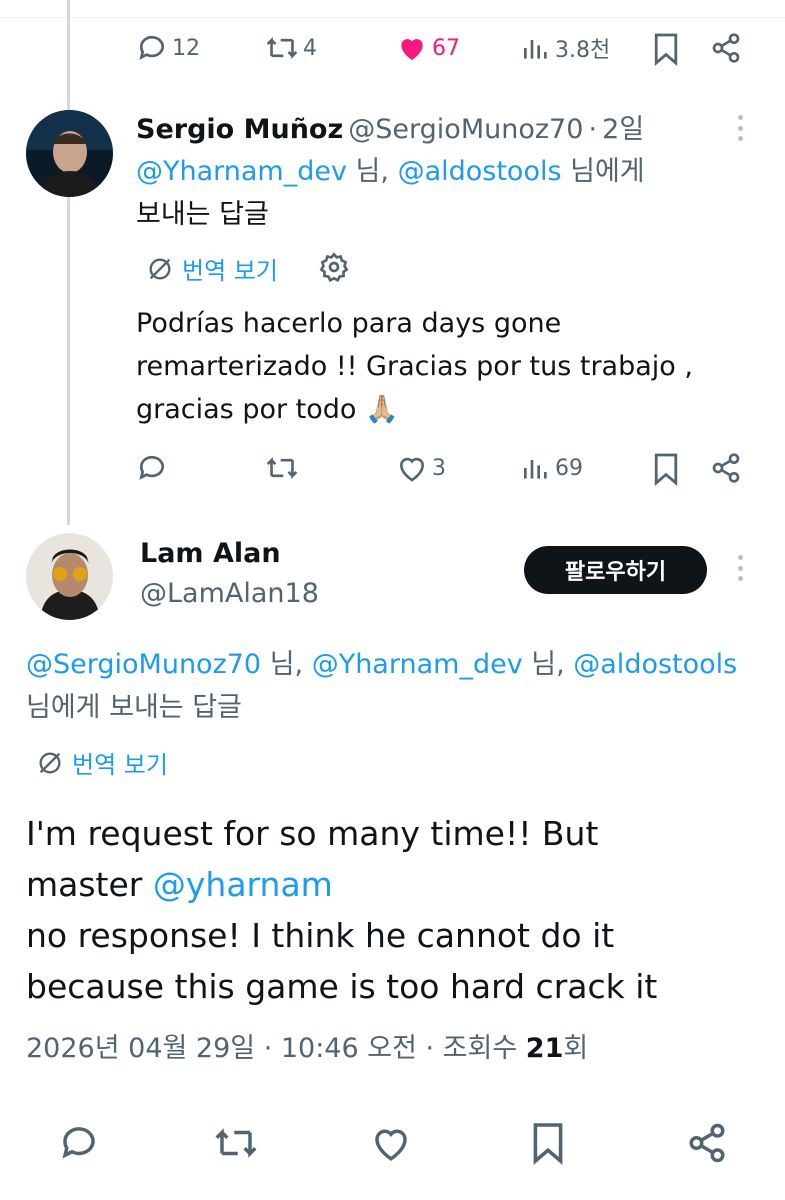 The width and height of the screenshot is (785, 1200). Describe the element at coordinates (367, 171) in the screenshot. I see `reply-suffix: 님,` at that location.